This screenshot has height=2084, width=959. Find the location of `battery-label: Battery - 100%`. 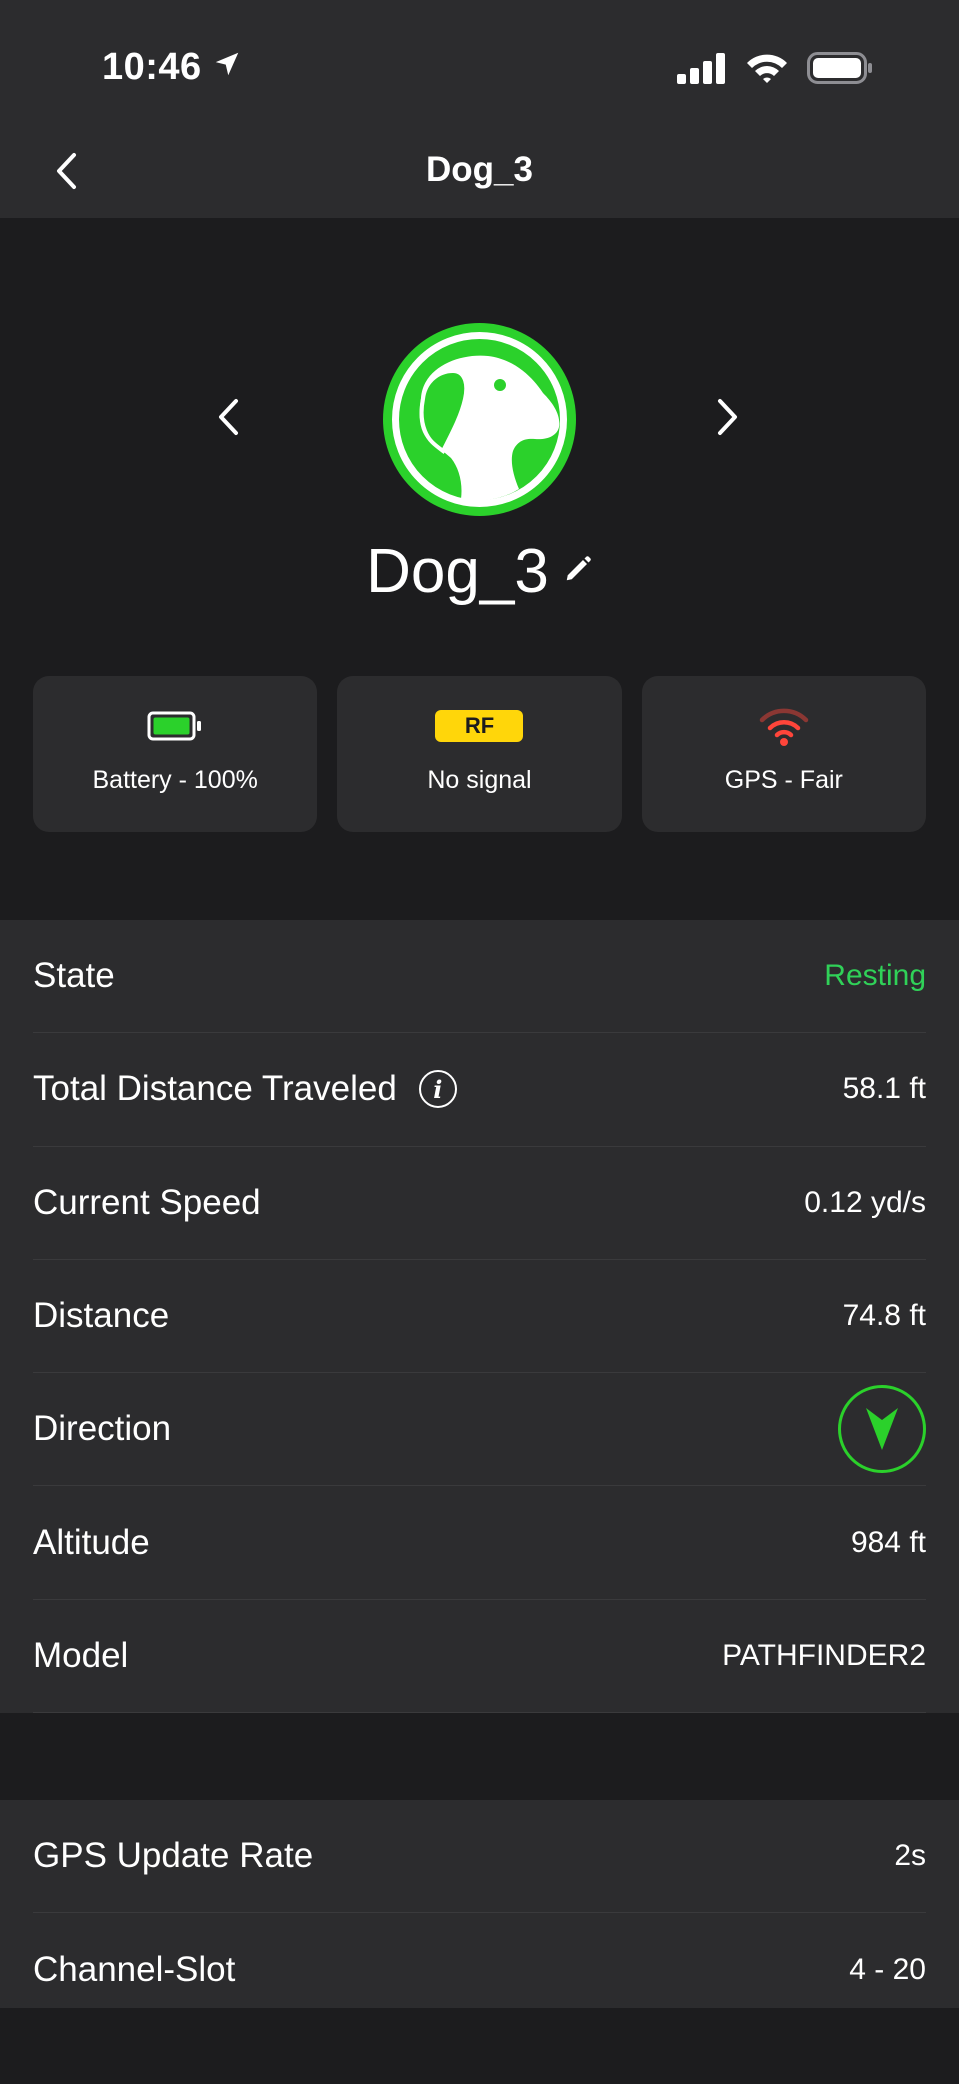

battery-label: Battery - 100% is located at coordinates (175, 780).